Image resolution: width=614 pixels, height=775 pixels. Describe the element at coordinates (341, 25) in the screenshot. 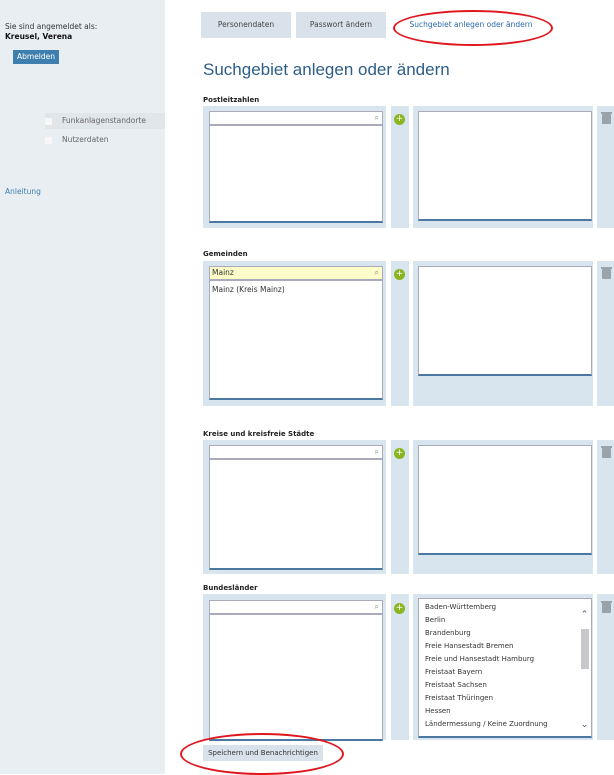

I see `tab-passwort-aendern: Passwort ändern` at that location.